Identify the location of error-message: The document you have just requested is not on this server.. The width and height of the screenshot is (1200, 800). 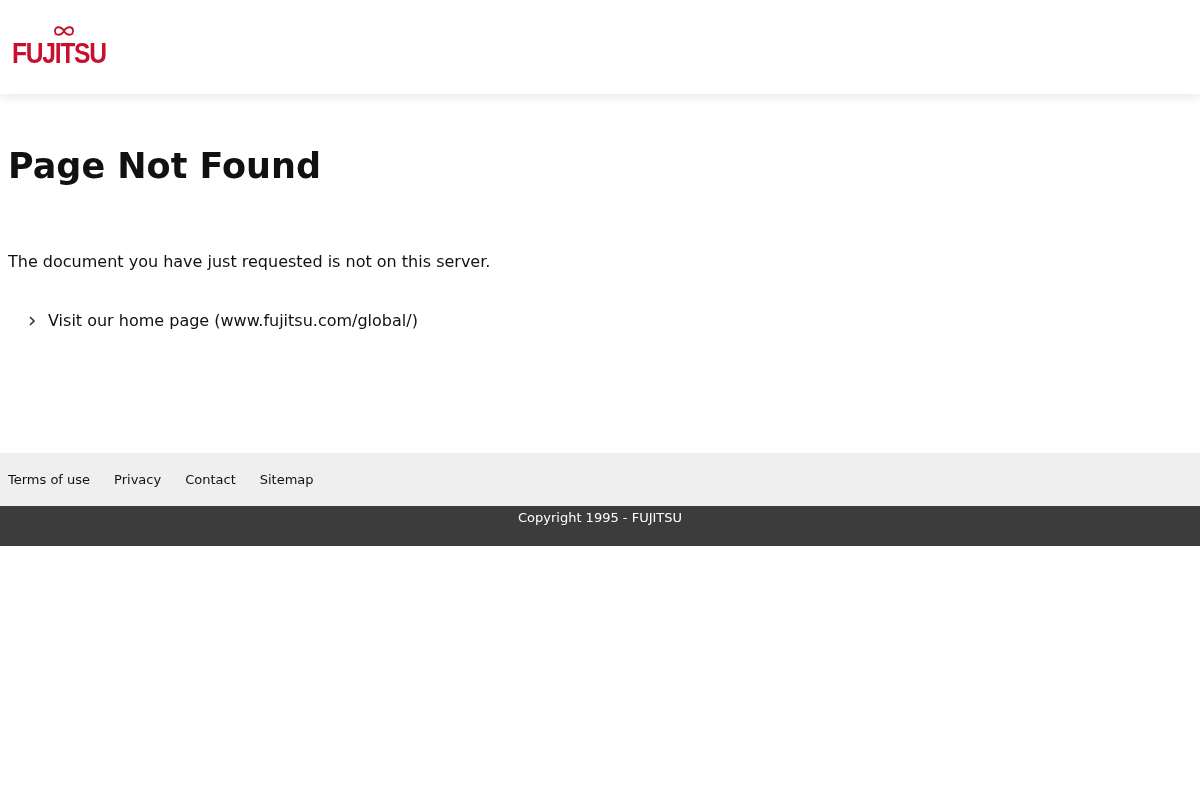
(250, 261).